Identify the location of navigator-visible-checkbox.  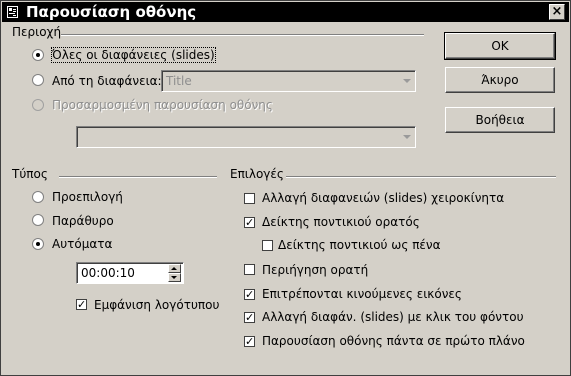
(249, 269).